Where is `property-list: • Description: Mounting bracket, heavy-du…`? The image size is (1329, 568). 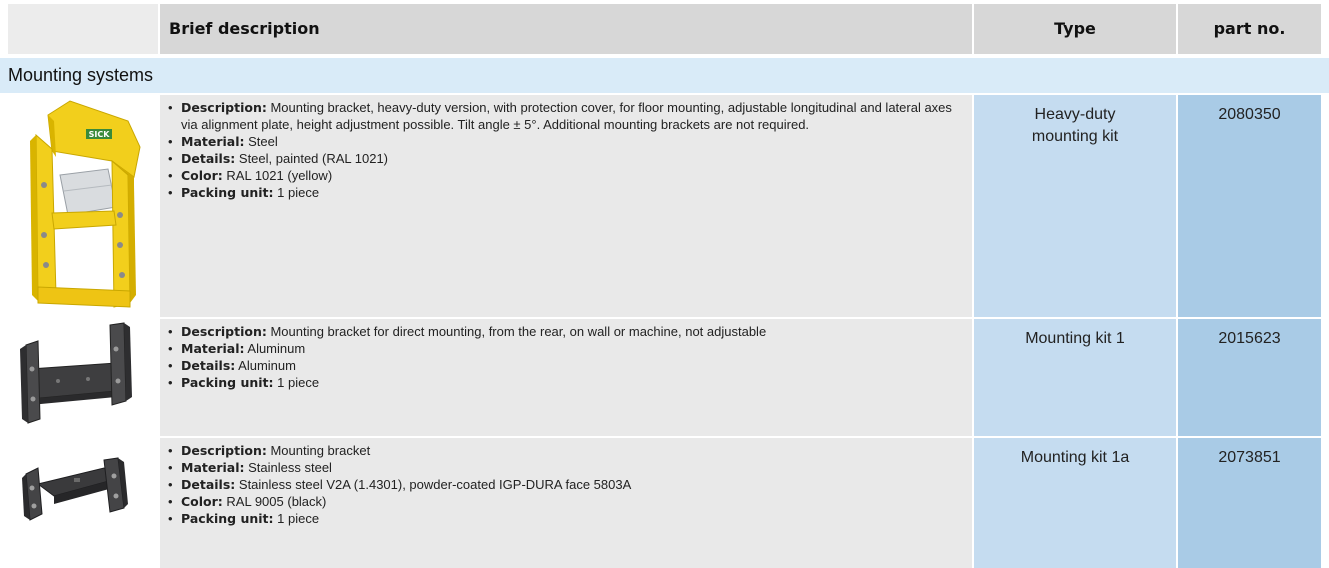
property-list: • Description: Mounting bracket, heavy-du… is located at coordinates (567, 150).